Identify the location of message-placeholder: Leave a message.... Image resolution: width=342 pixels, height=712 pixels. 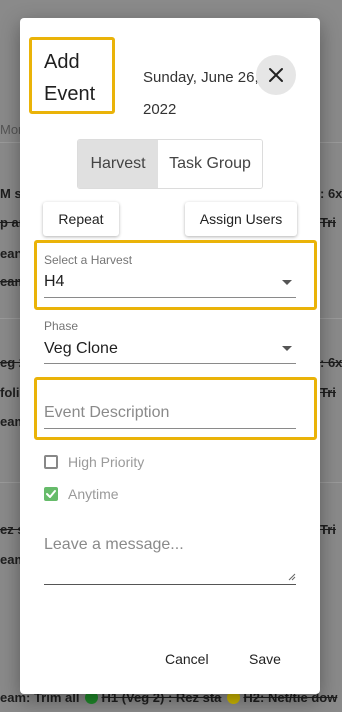
(114, 544).